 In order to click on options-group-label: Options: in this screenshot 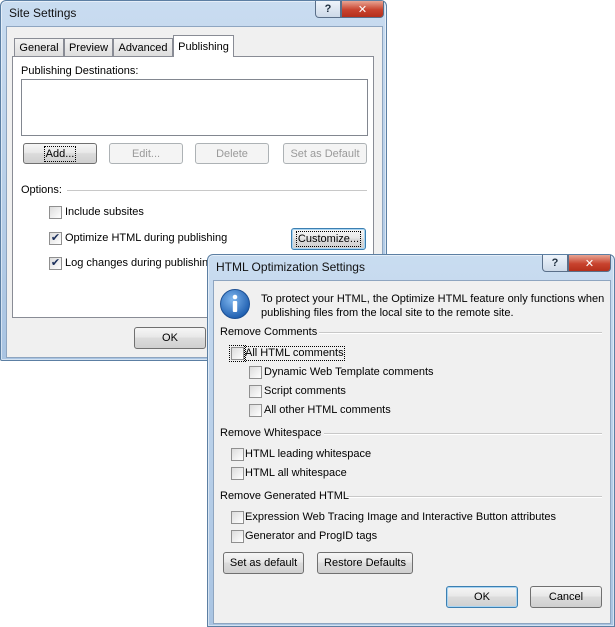, I will do `click(41, 190)`.